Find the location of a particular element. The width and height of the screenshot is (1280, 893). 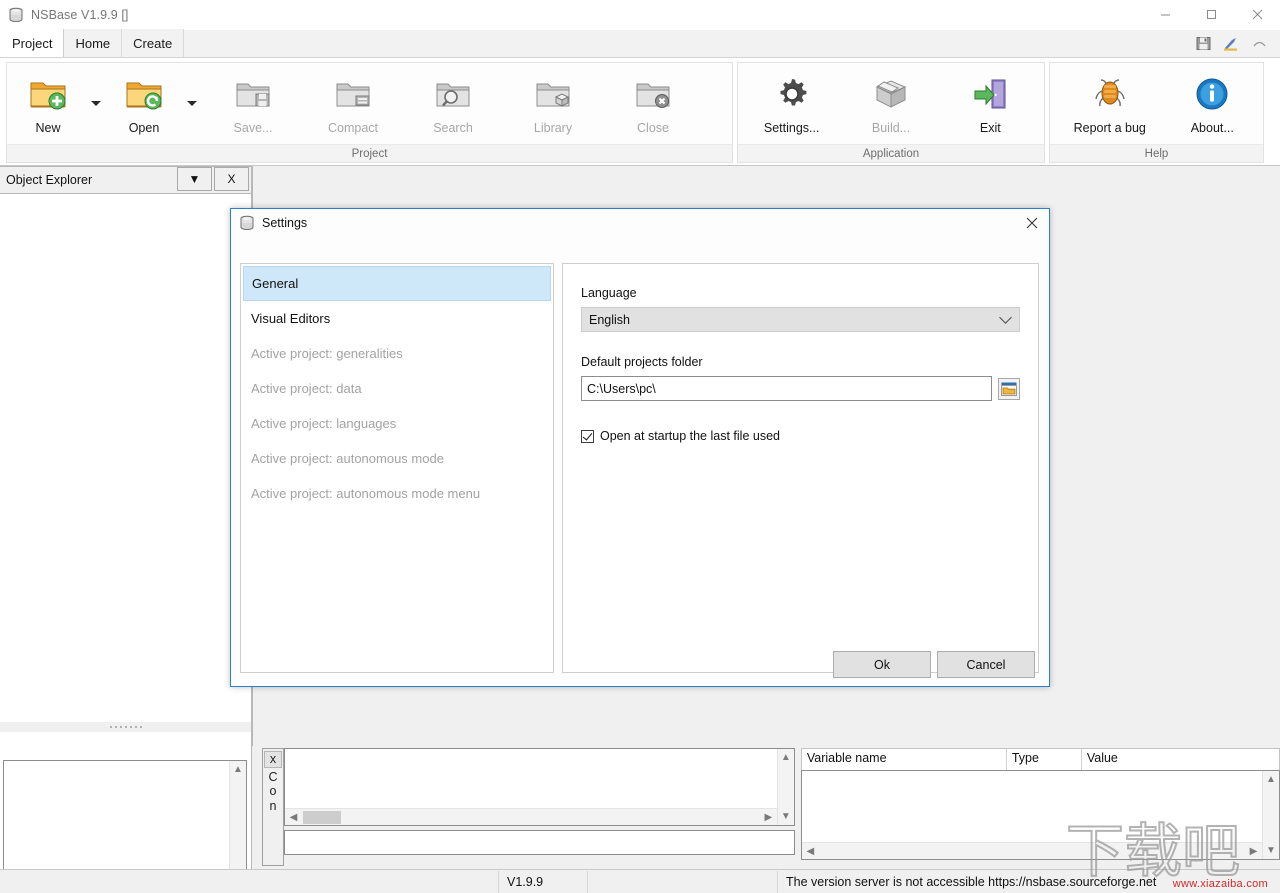

ribbon-button-library: Library is located at coordinates (553, 104).